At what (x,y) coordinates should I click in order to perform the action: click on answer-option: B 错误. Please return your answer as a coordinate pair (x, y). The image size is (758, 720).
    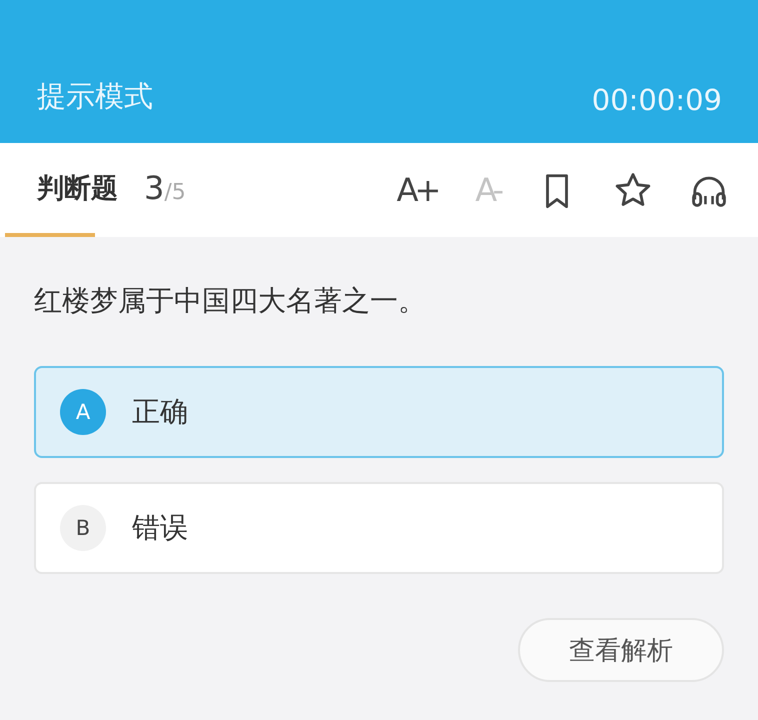
    Looking at the image, I should click on (379, 528).